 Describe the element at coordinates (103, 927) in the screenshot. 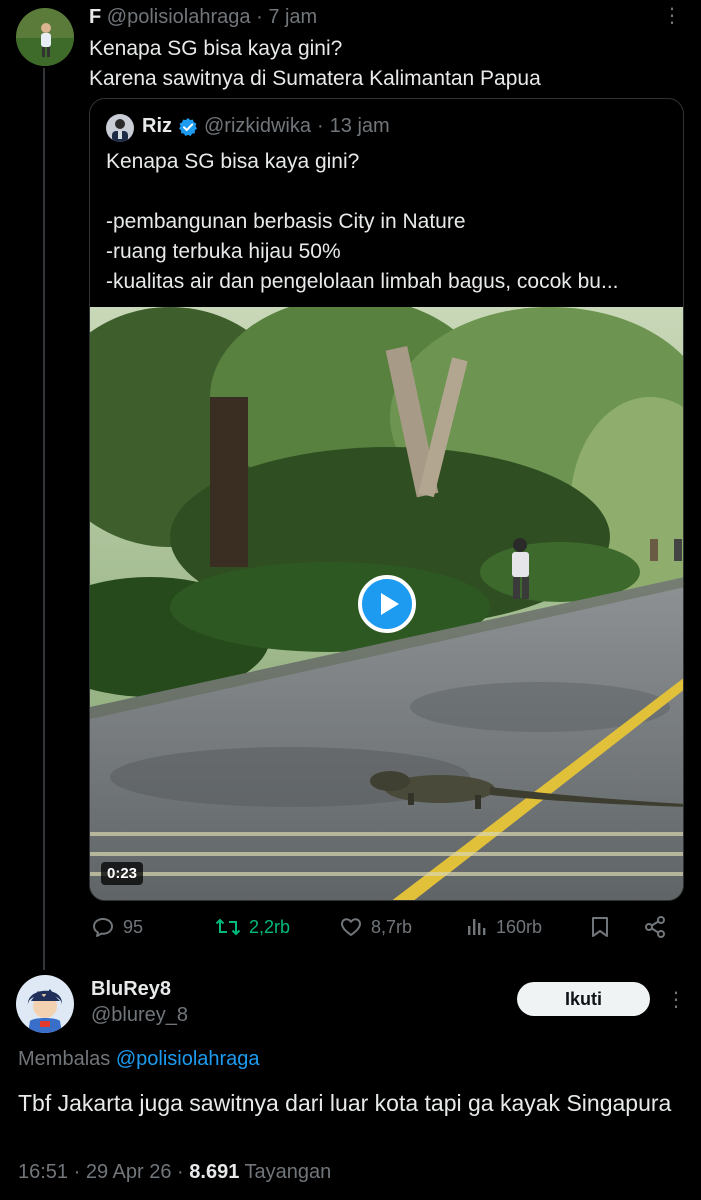

I see `reply-icon` at that location.